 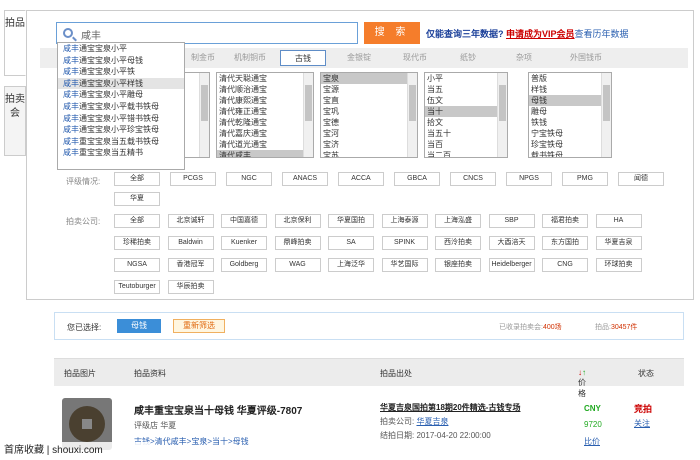 I want to click on company-filter-button: SA, so click(x=351, y=243).